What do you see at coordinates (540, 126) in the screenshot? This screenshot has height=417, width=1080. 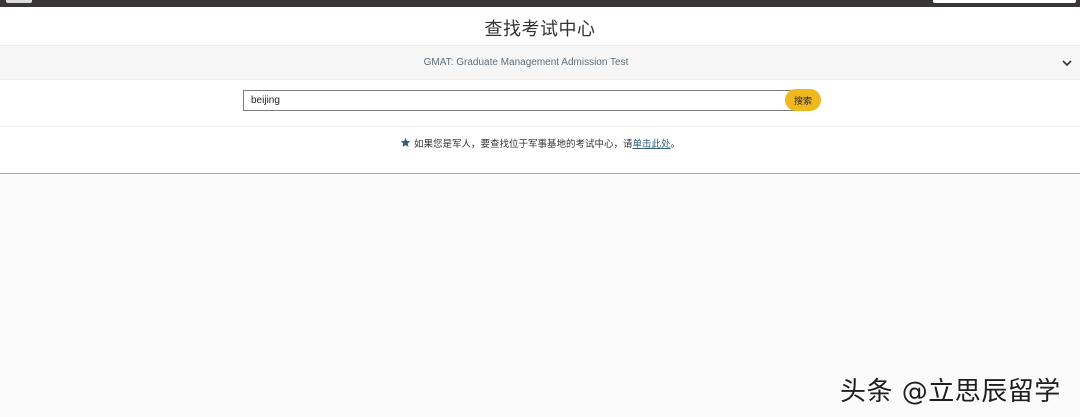 I see `divider` at bounding box center [540, 126].